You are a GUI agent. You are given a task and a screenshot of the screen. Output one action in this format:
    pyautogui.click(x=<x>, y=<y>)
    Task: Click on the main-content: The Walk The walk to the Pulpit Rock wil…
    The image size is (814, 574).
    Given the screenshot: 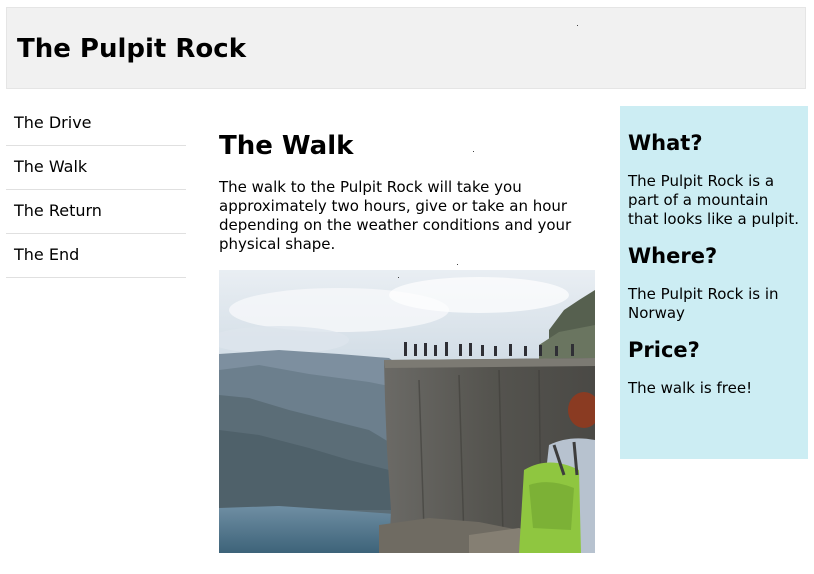 What is the action you would take?
    pyautogui.click(x=407, y=191)
    